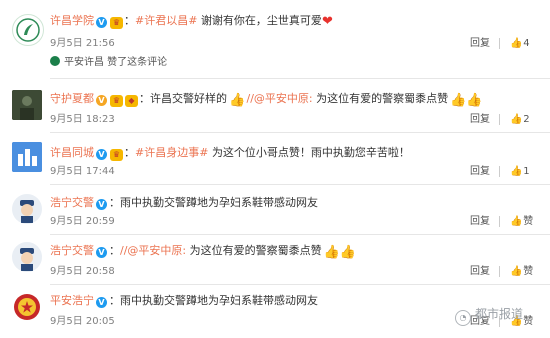 This screenshot has width=550, height=338. What do you see at coordinates (82, 171) in the screenshot?
I see `comment-time: 9月5日 17:44` at bounding box center [82, 171].